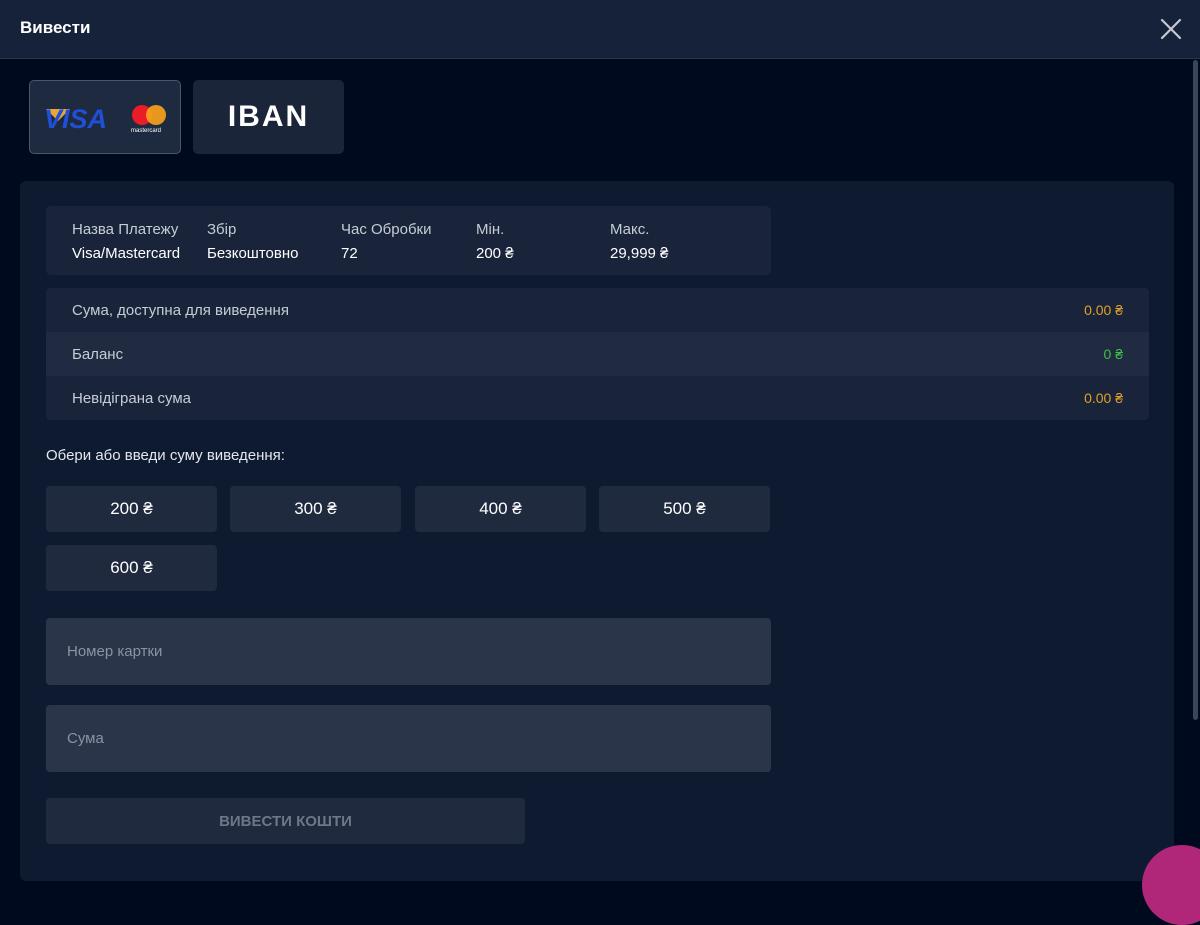  I want to click on mastercard-logo-text: mastercard, so click(146, 131).